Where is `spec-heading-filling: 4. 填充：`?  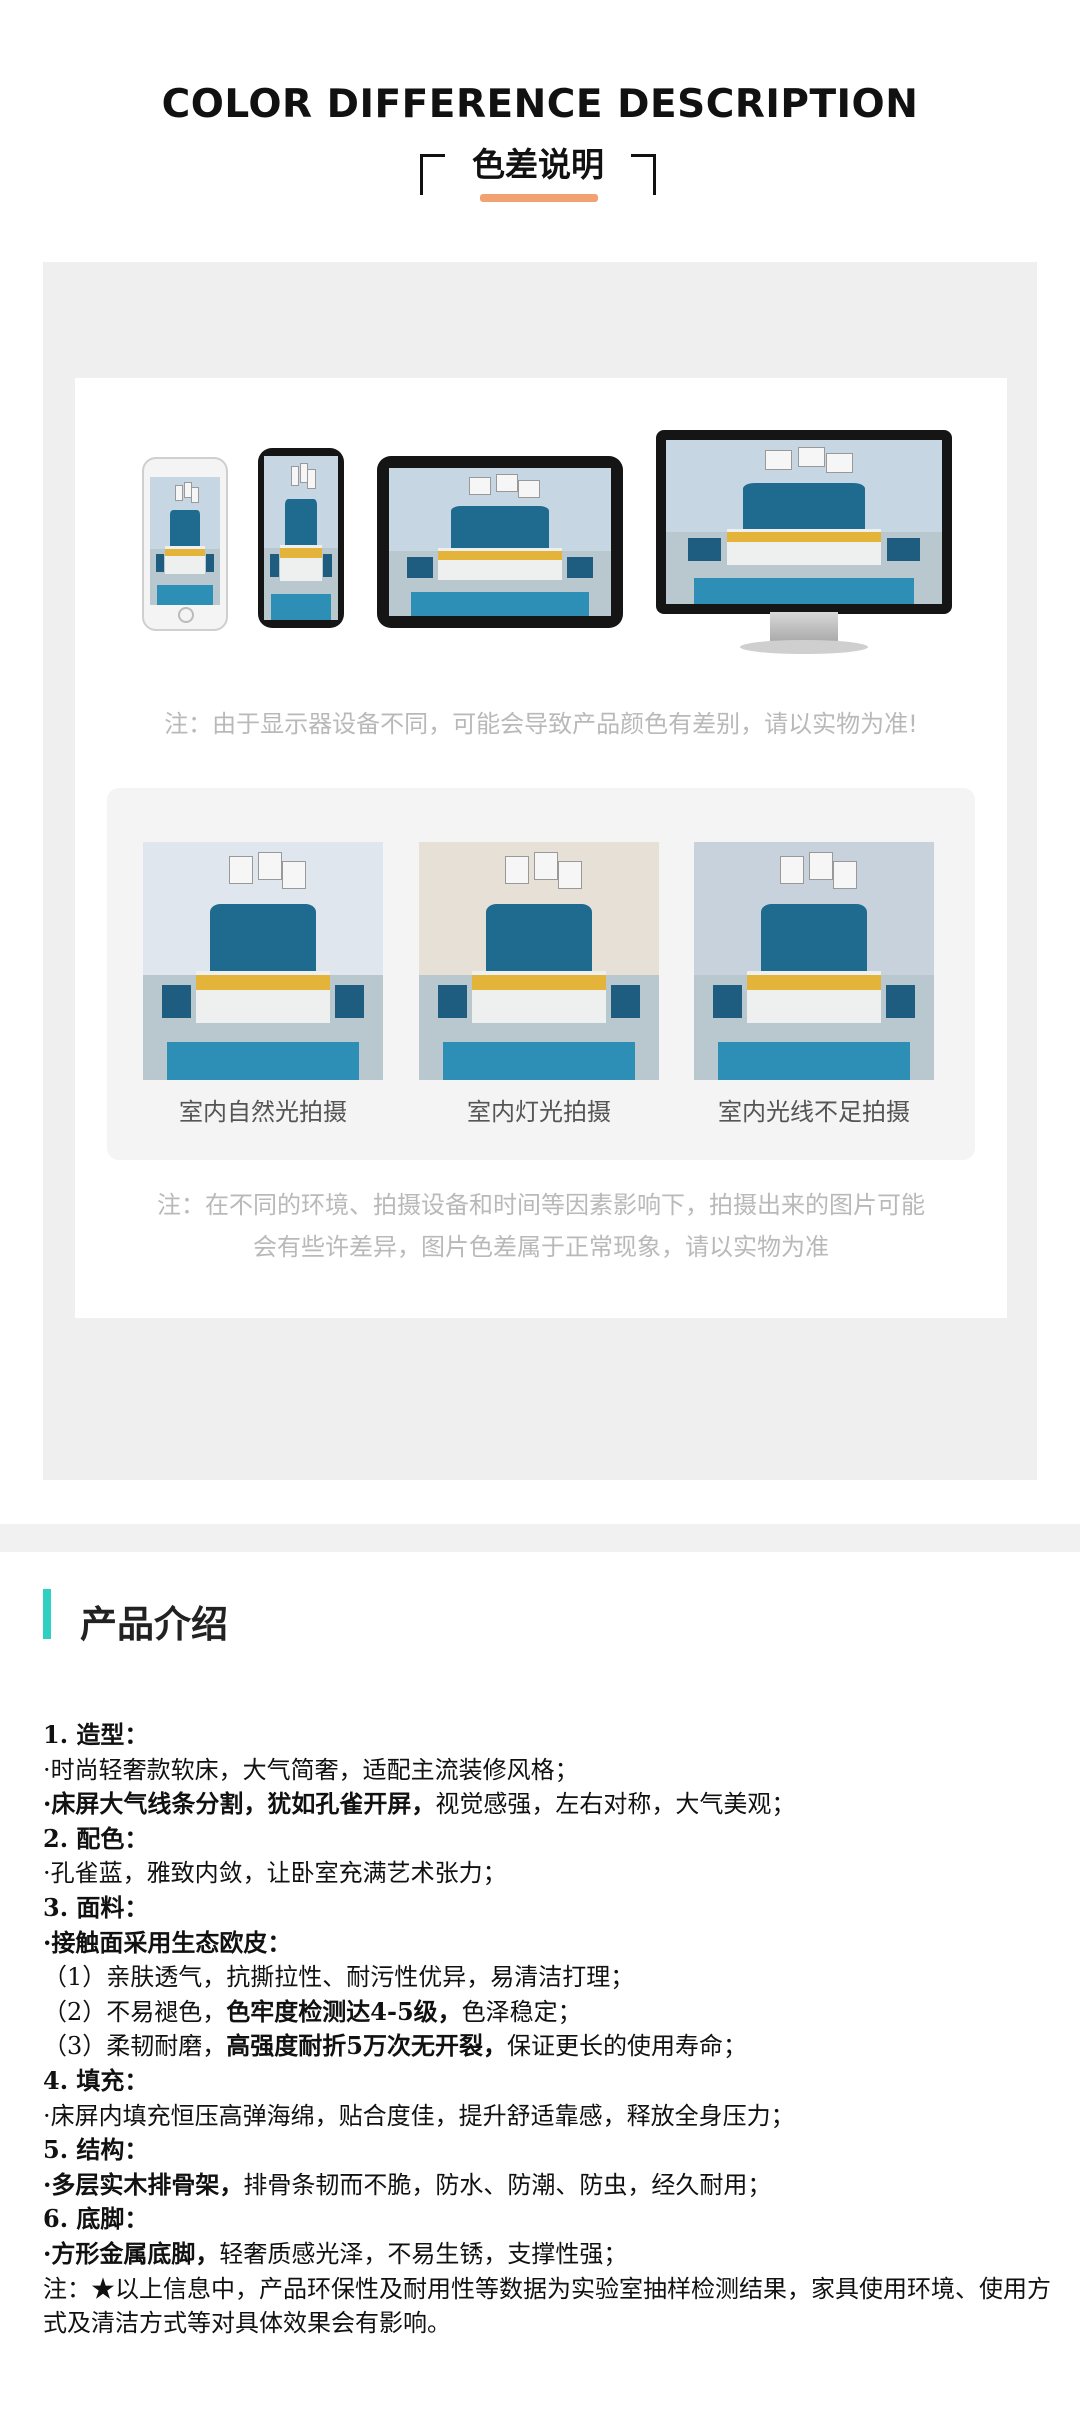 spec-heading-filling: 4. 填充： is located at coordinates (96, 2080).